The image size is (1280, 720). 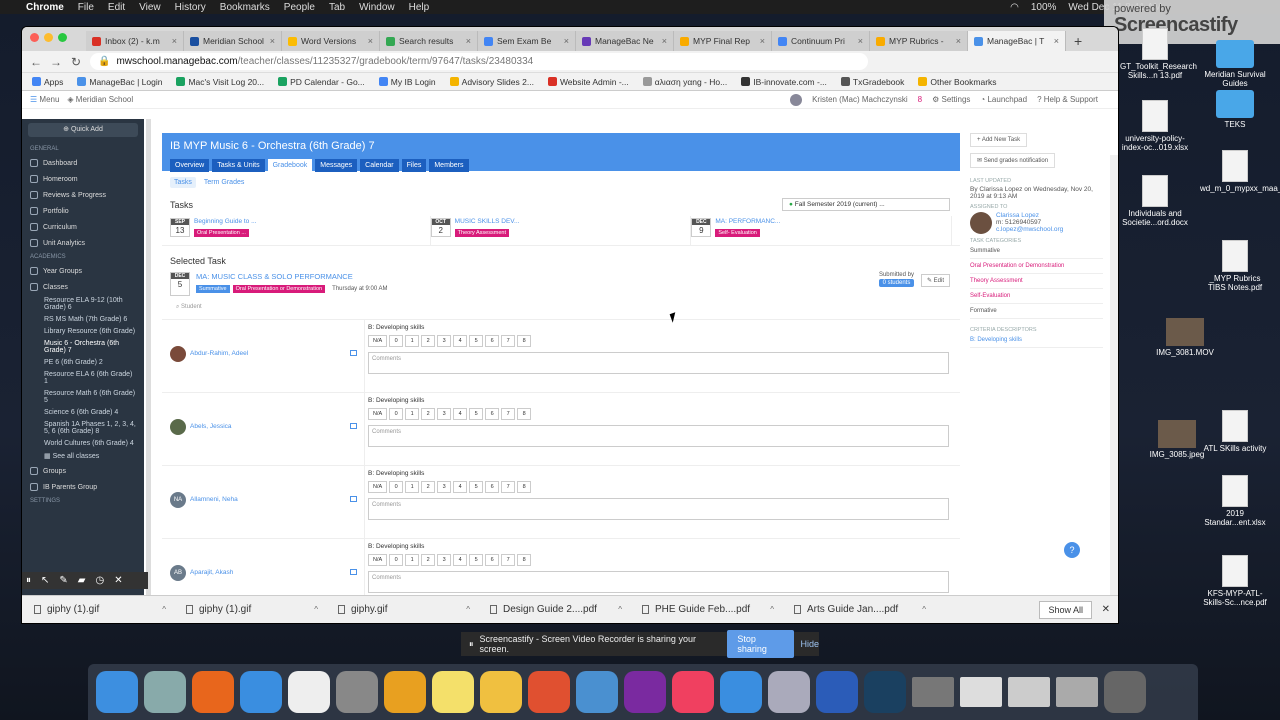 What do you see at coordinates (1235, 109) in the screenshot?
I see `desktop-item: TEKS` at bounding box center [1235, 109].